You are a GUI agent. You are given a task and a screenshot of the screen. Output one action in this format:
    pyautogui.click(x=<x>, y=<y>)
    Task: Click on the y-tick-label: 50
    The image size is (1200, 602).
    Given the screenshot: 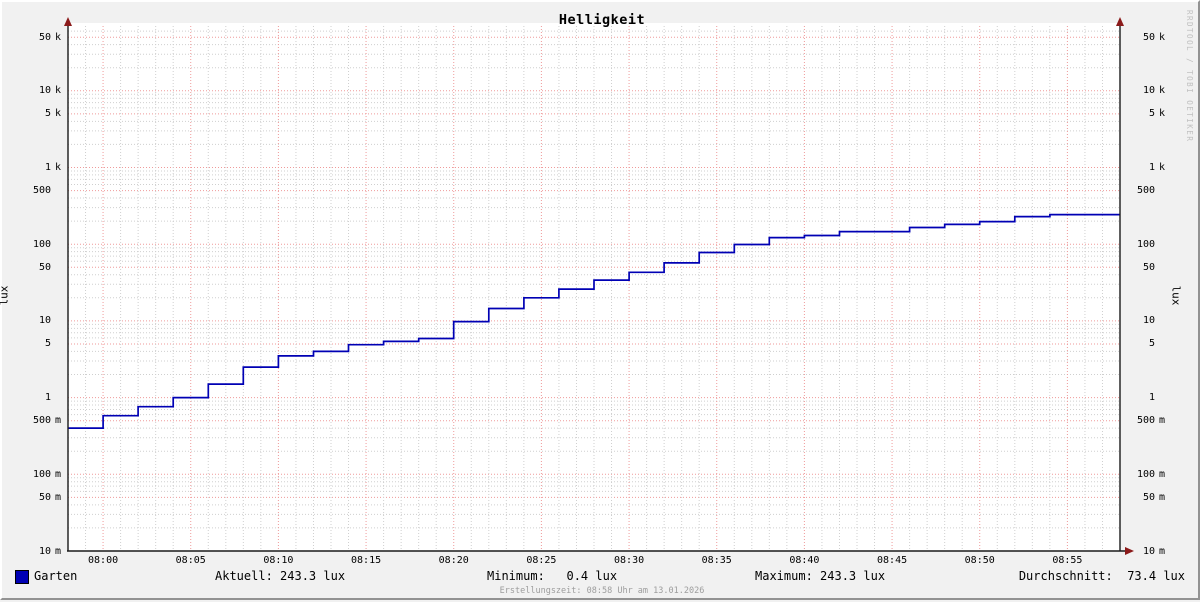 What is the action you would take?
    pyautogui.click(x=38, y=267)
    